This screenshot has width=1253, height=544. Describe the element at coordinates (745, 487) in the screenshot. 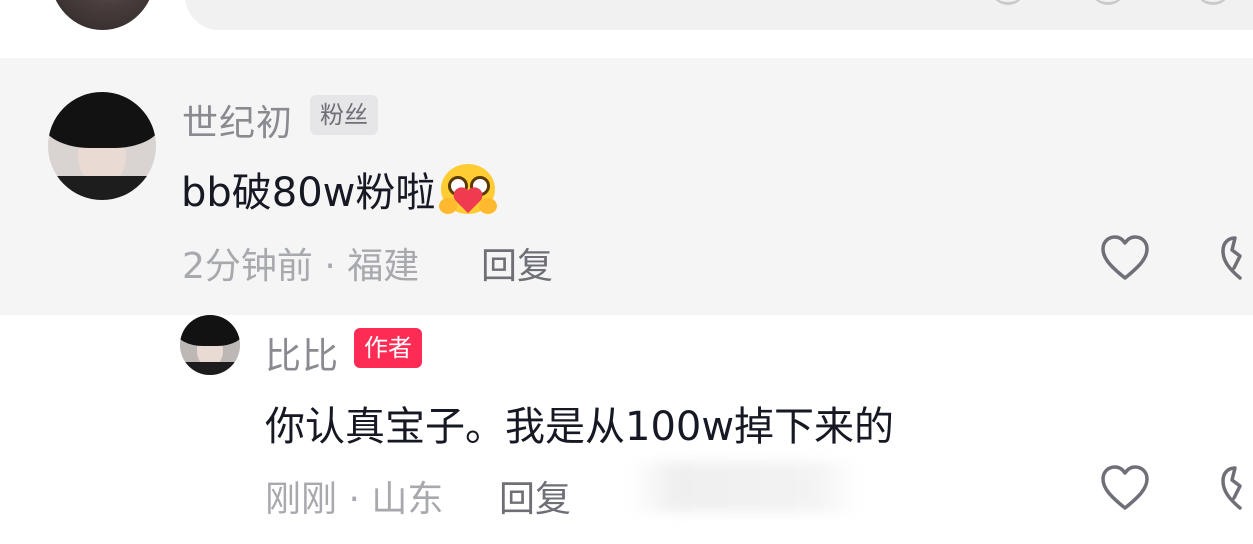

I see `blurred-region` at that location.